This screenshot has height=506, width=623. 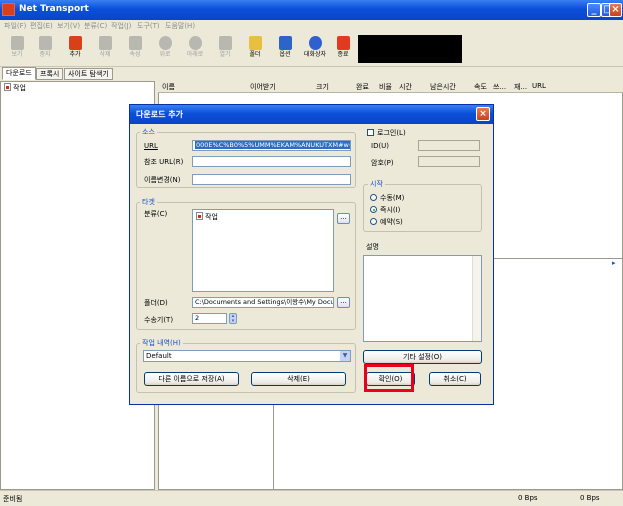 What do you see at coordinates (148, 202) in the screenshot?
I see `target-group-label: 타겟` at bounding box center [148, 202].